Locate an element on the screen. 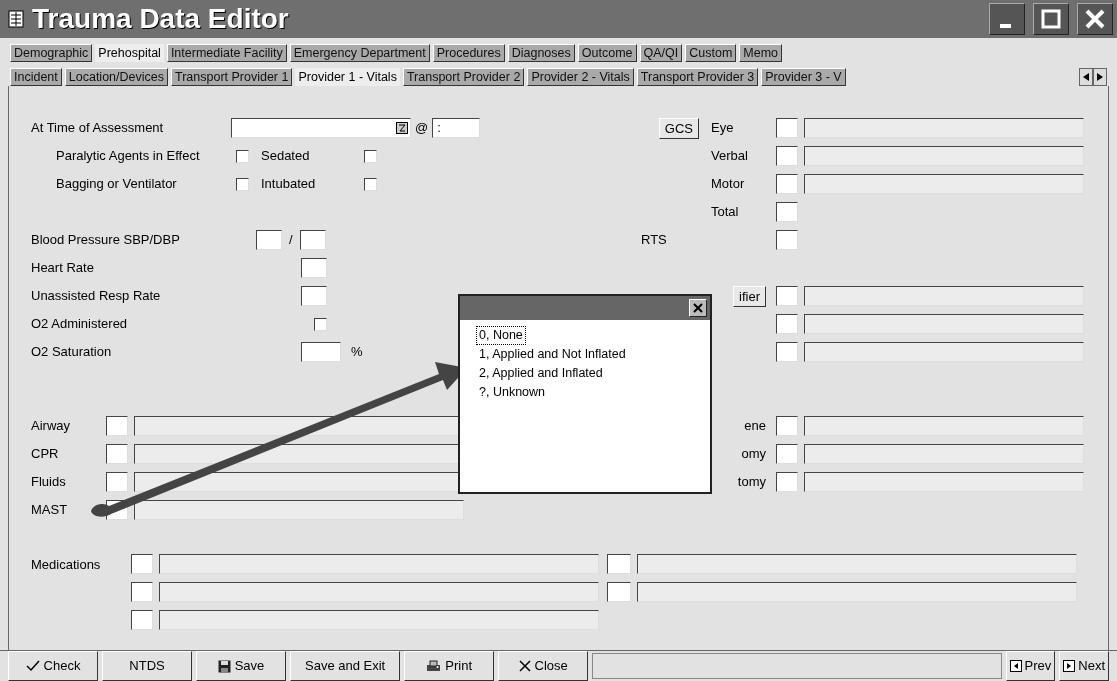  tab: Outcome is located at coordinates (607, 53).